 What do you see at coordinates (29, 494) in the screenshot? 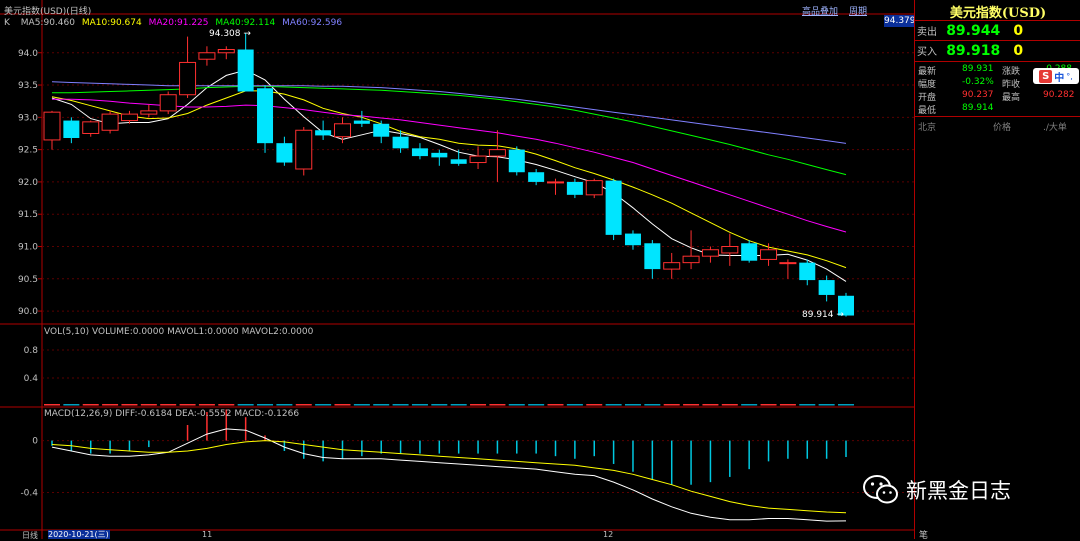
I see `macd-tick-label: -0.4` at bounding box center [29, 494].